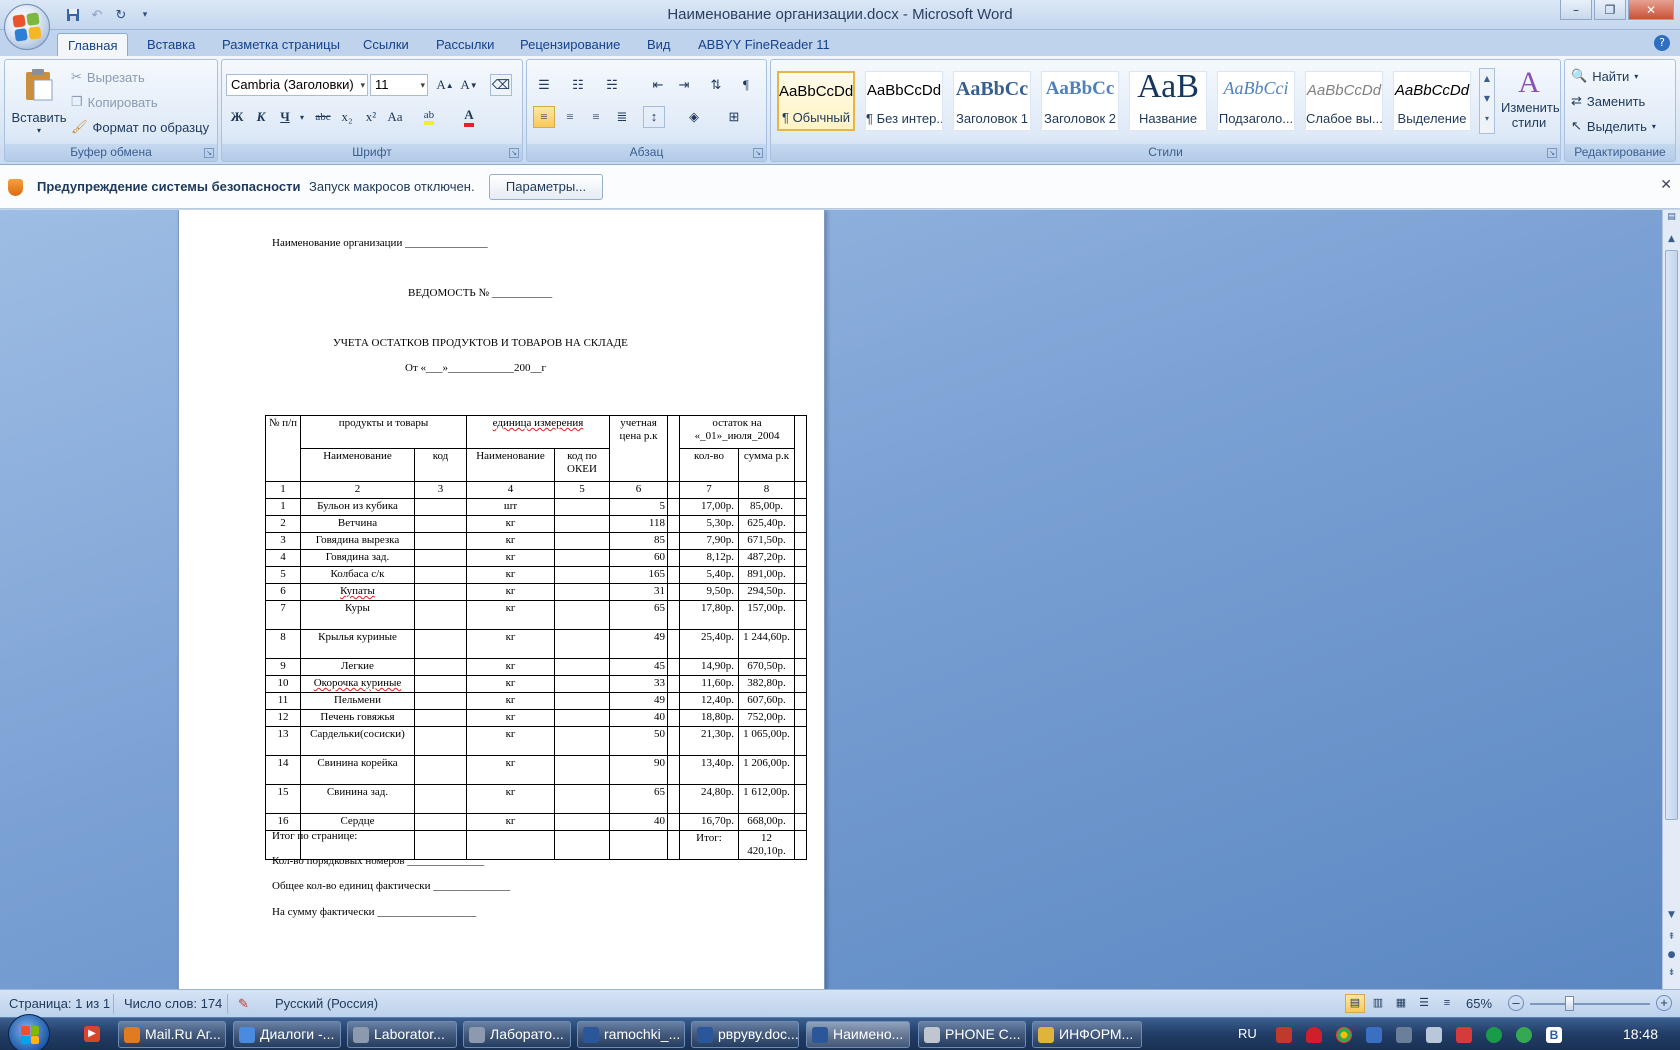 This screenshot has height=1050, width=1680. Describe the element at coordinates (302, 117) in the screenshot. I see `underline-dropdown-icon: ▾` at that location.